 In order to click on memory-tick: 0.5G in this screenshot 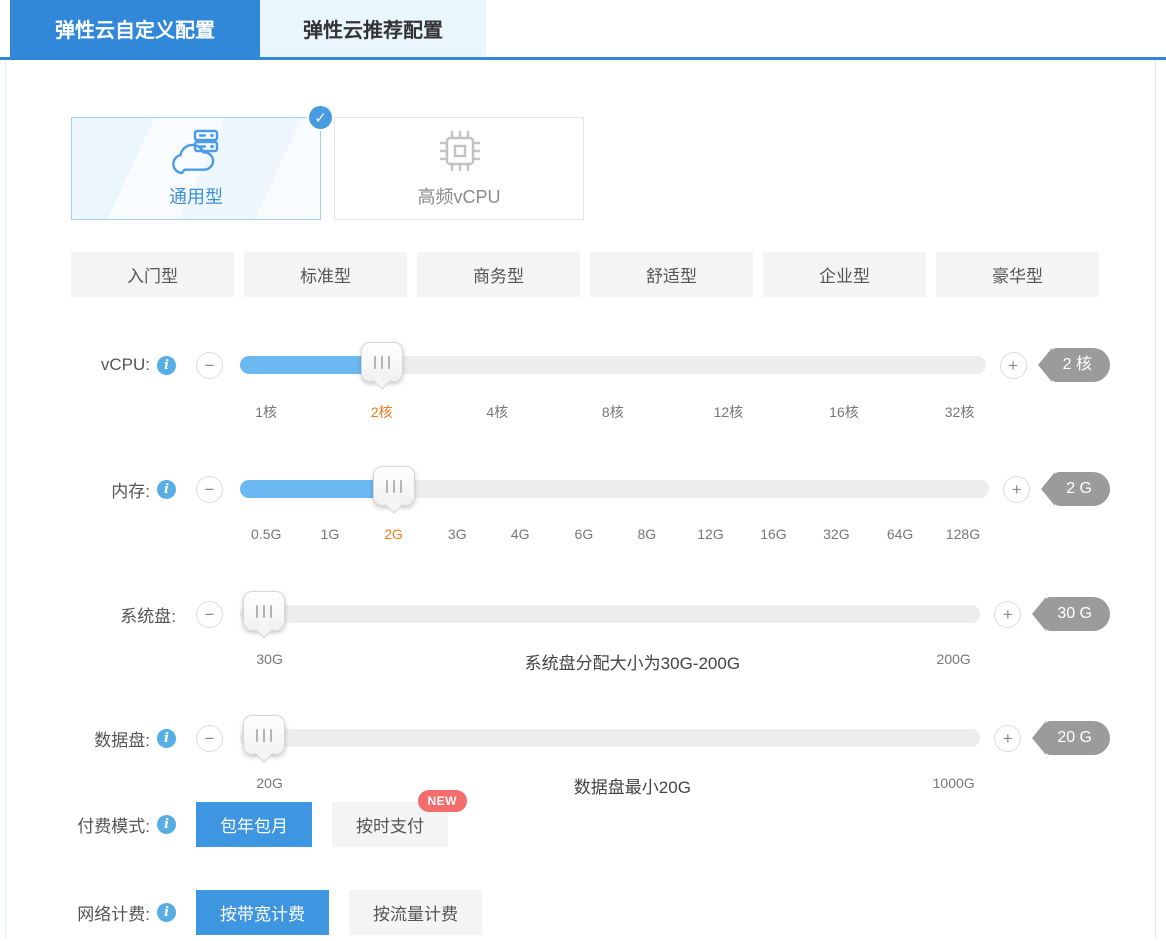, I will do `click(266, 534)`.